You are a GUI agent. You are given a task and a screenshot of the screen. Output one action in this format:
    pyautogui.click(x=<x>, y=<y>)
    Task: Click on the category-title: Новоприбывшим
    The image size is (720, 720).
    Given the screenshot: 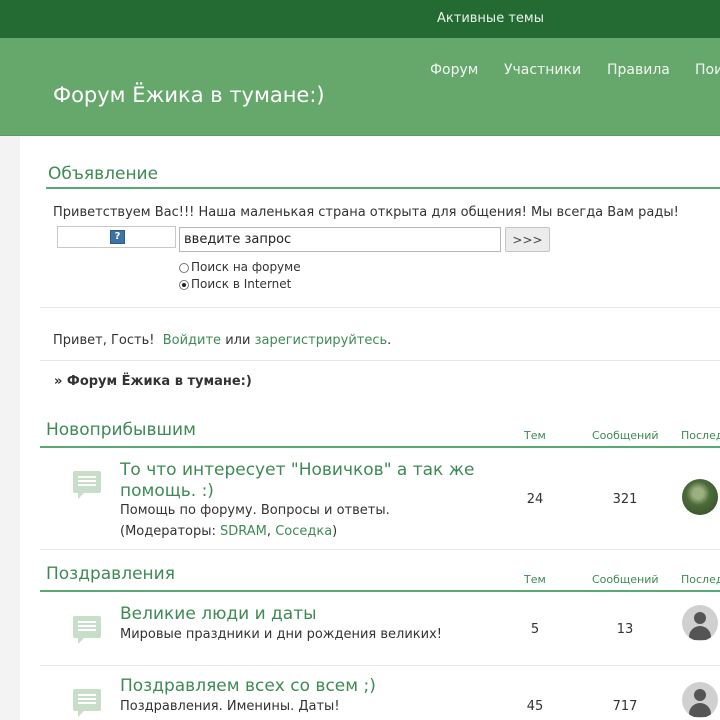 What is the action you would take?
    pyautogui.click(x=121, y=430)
    